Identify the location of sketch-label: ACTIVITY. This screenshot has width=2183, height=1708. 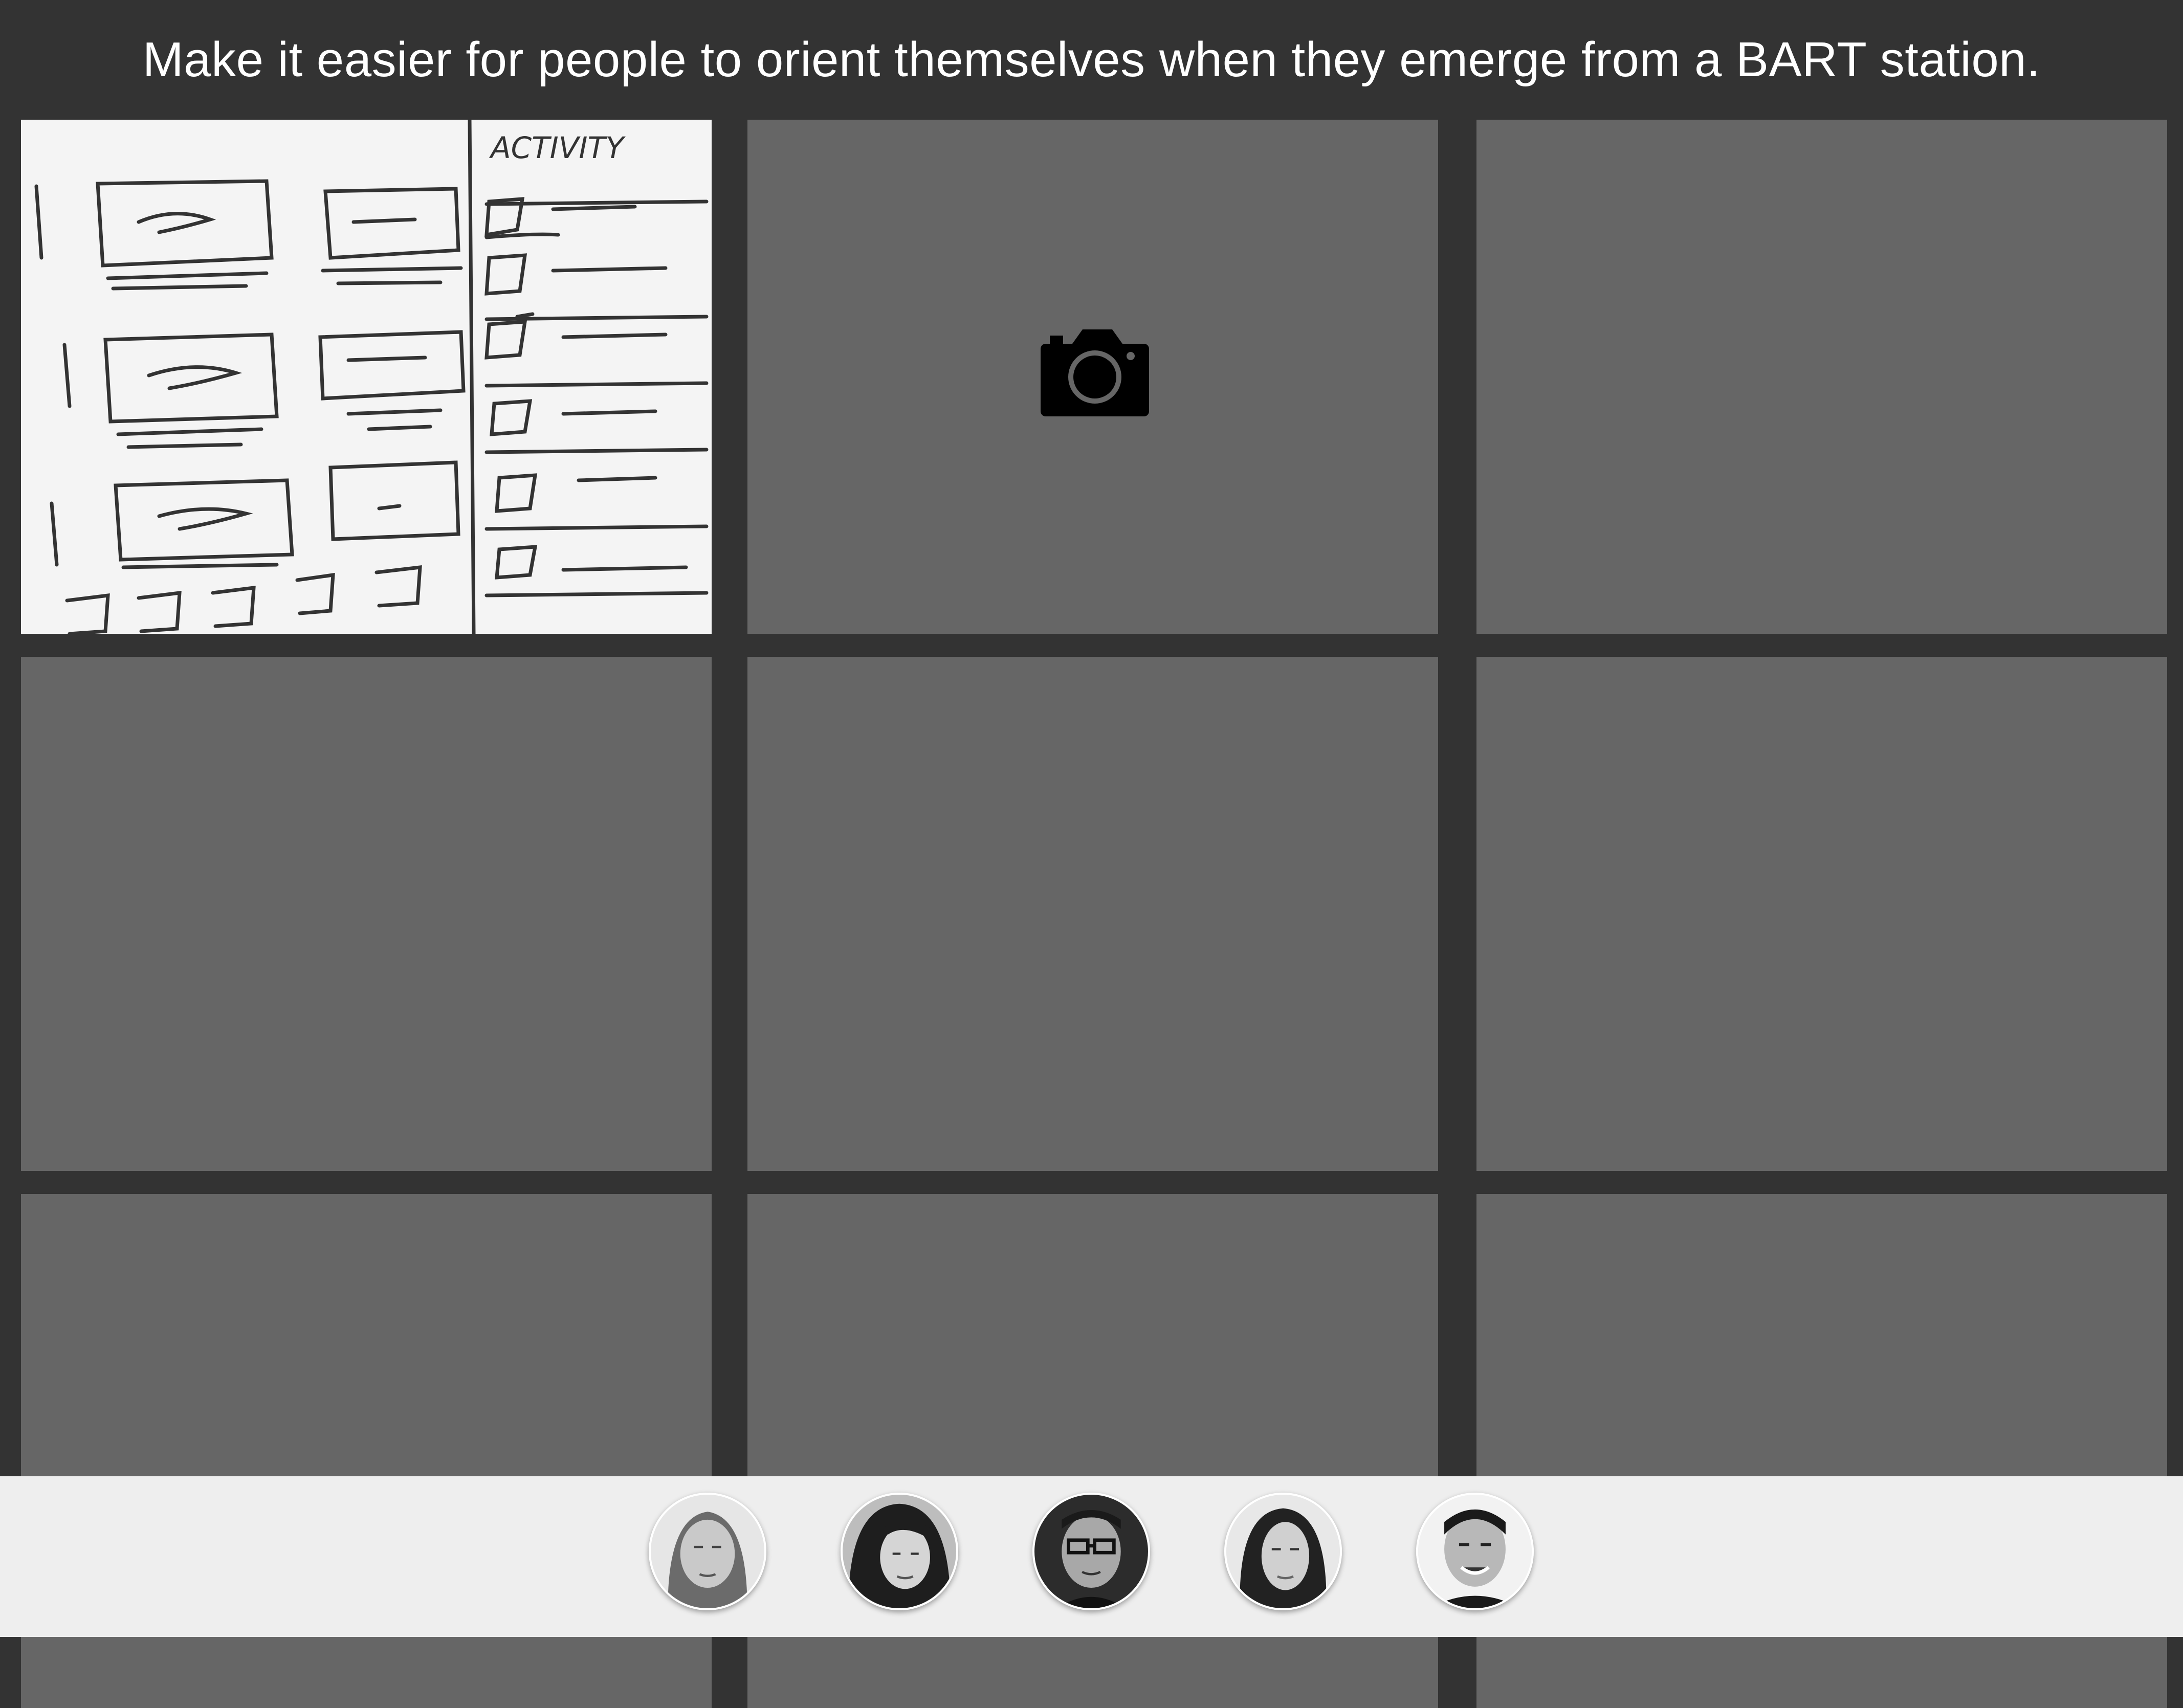
(557, 147).